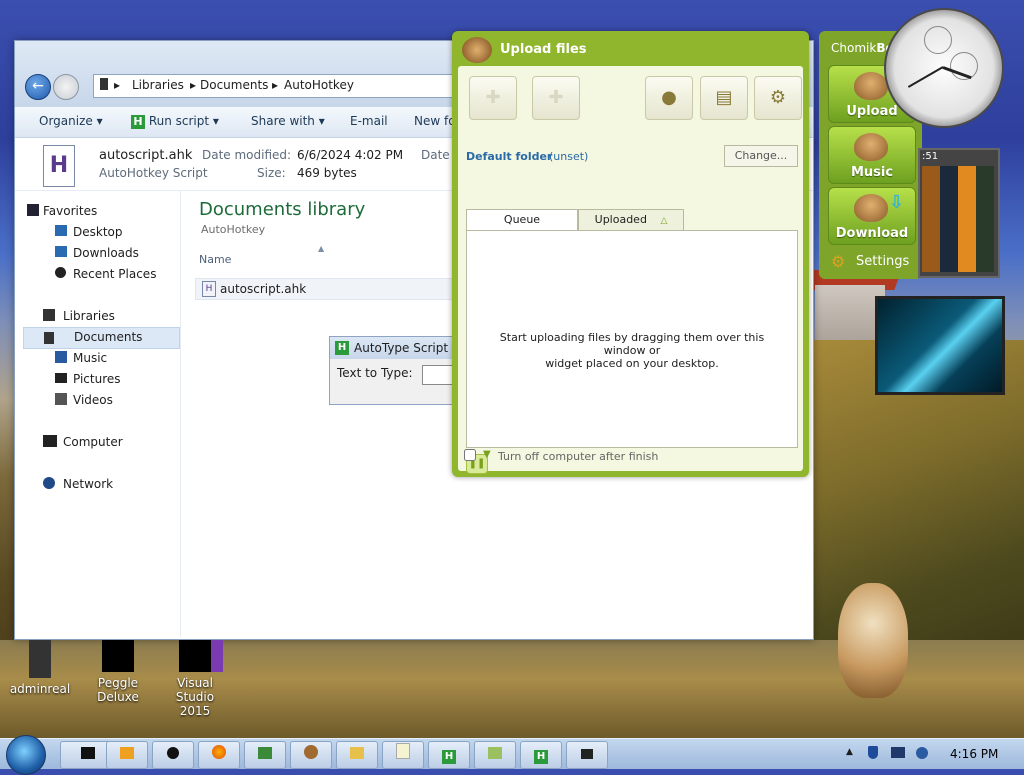 This screenshot has height=775, width=1024. What do you see at coordinates (66, 87) in the screenshot?
I see `forward-button` at bounding box center [66, 87].